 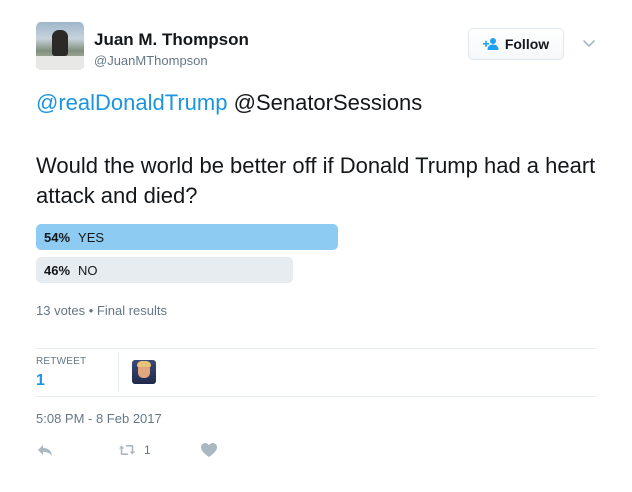 I want to click on retweet-stat-count: 1, so click(x=40, y=380).